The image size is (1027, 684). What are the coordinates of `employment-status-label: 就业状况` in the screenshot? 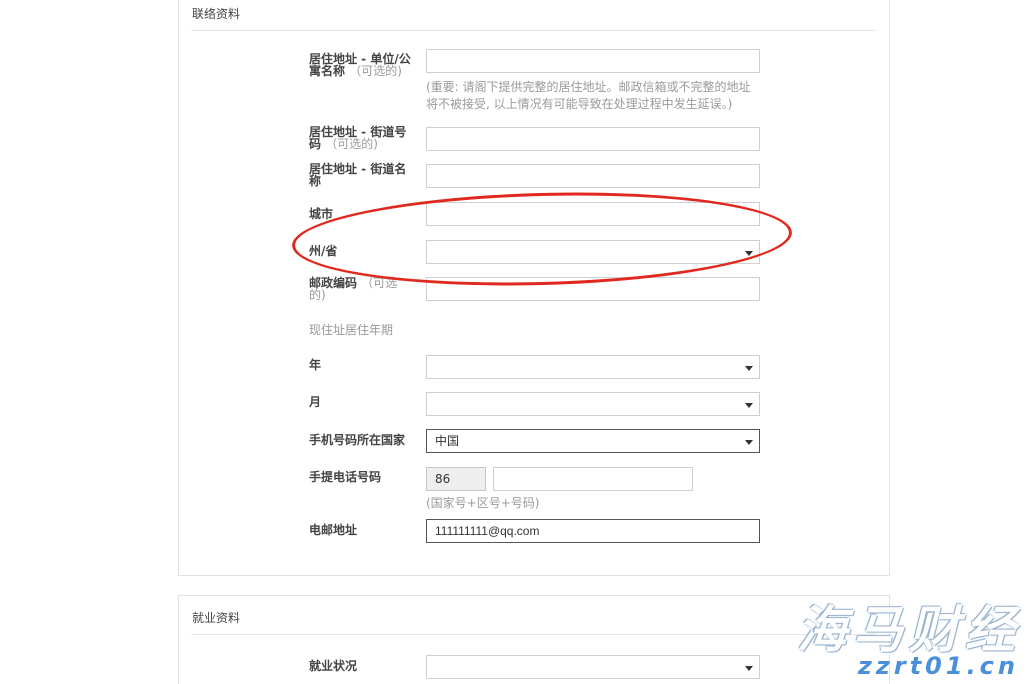 It's located at (333, 666).